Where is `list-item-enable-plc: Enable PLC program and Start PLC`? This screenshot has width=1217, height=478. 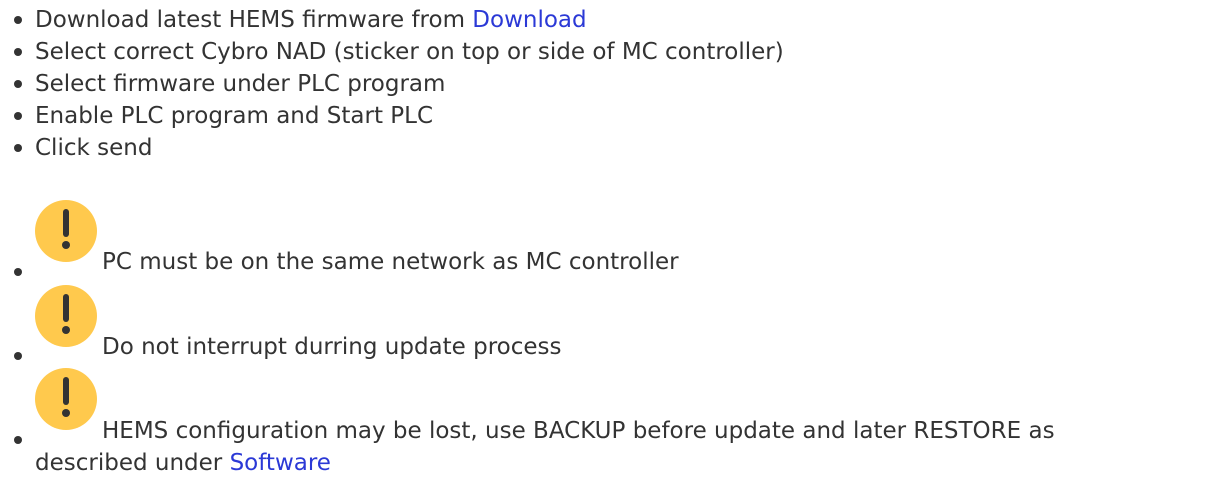
list-item-enable-plc: Enable PLC program and Start PLC is located at coordinates (234, 116).